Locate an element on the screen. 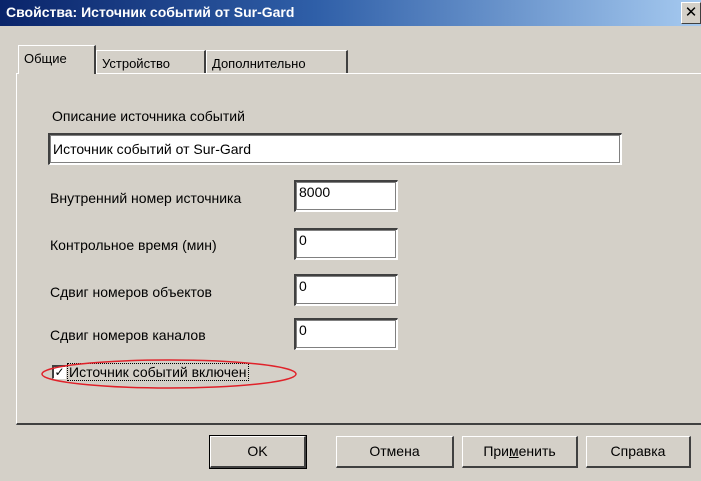  channel-shift-input: 0 is located at coordinates (346, 334).